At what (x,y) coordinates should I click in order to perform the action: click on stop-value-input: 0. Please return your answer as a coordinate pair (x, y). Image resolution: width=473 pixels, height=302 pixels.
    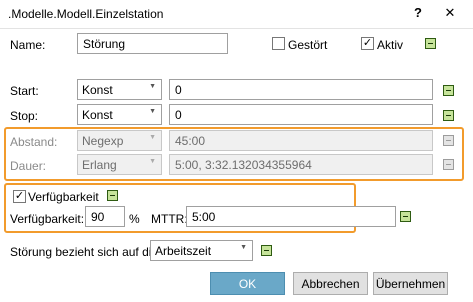
    Looking at the image, I should click on (301, 114).